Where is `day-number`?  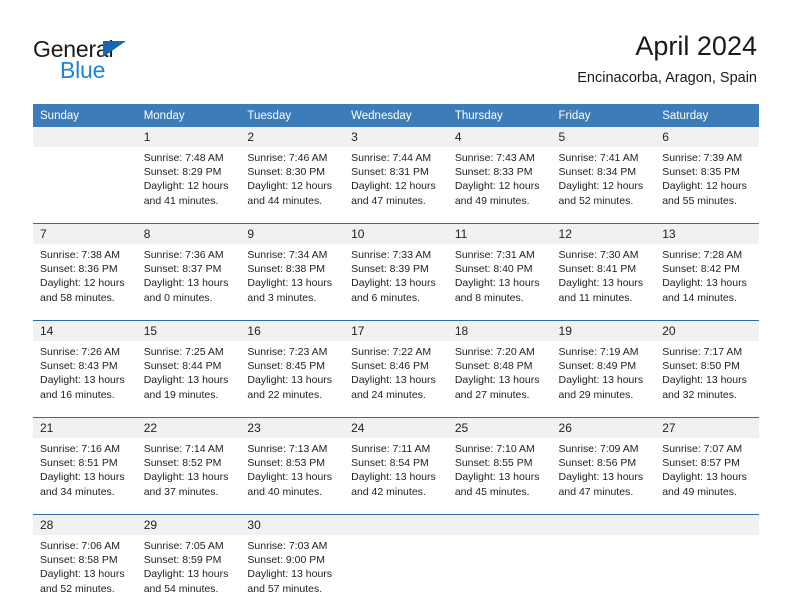
day-number is located at coordinates (603, 525).